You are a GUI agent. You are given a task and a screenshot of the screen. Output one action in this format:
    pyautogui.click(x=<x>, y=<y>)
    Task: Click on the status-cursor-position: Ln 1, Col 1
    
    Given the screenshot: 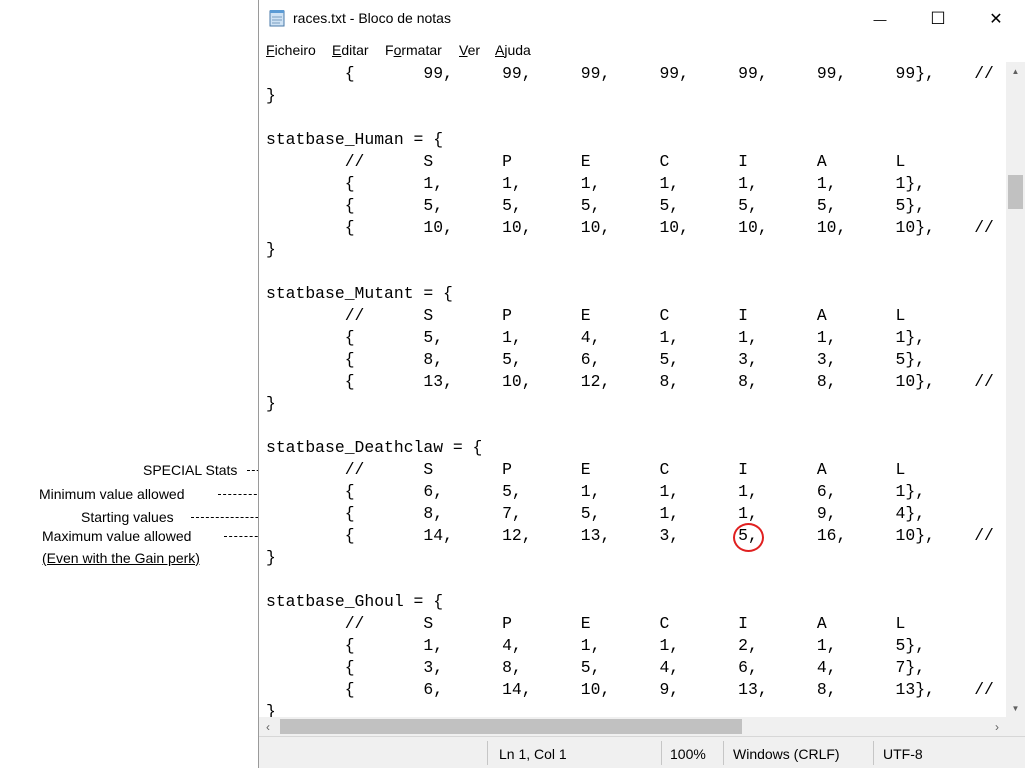 What is the action you would take?
    pyautogui.click(x=533, y=754)
    